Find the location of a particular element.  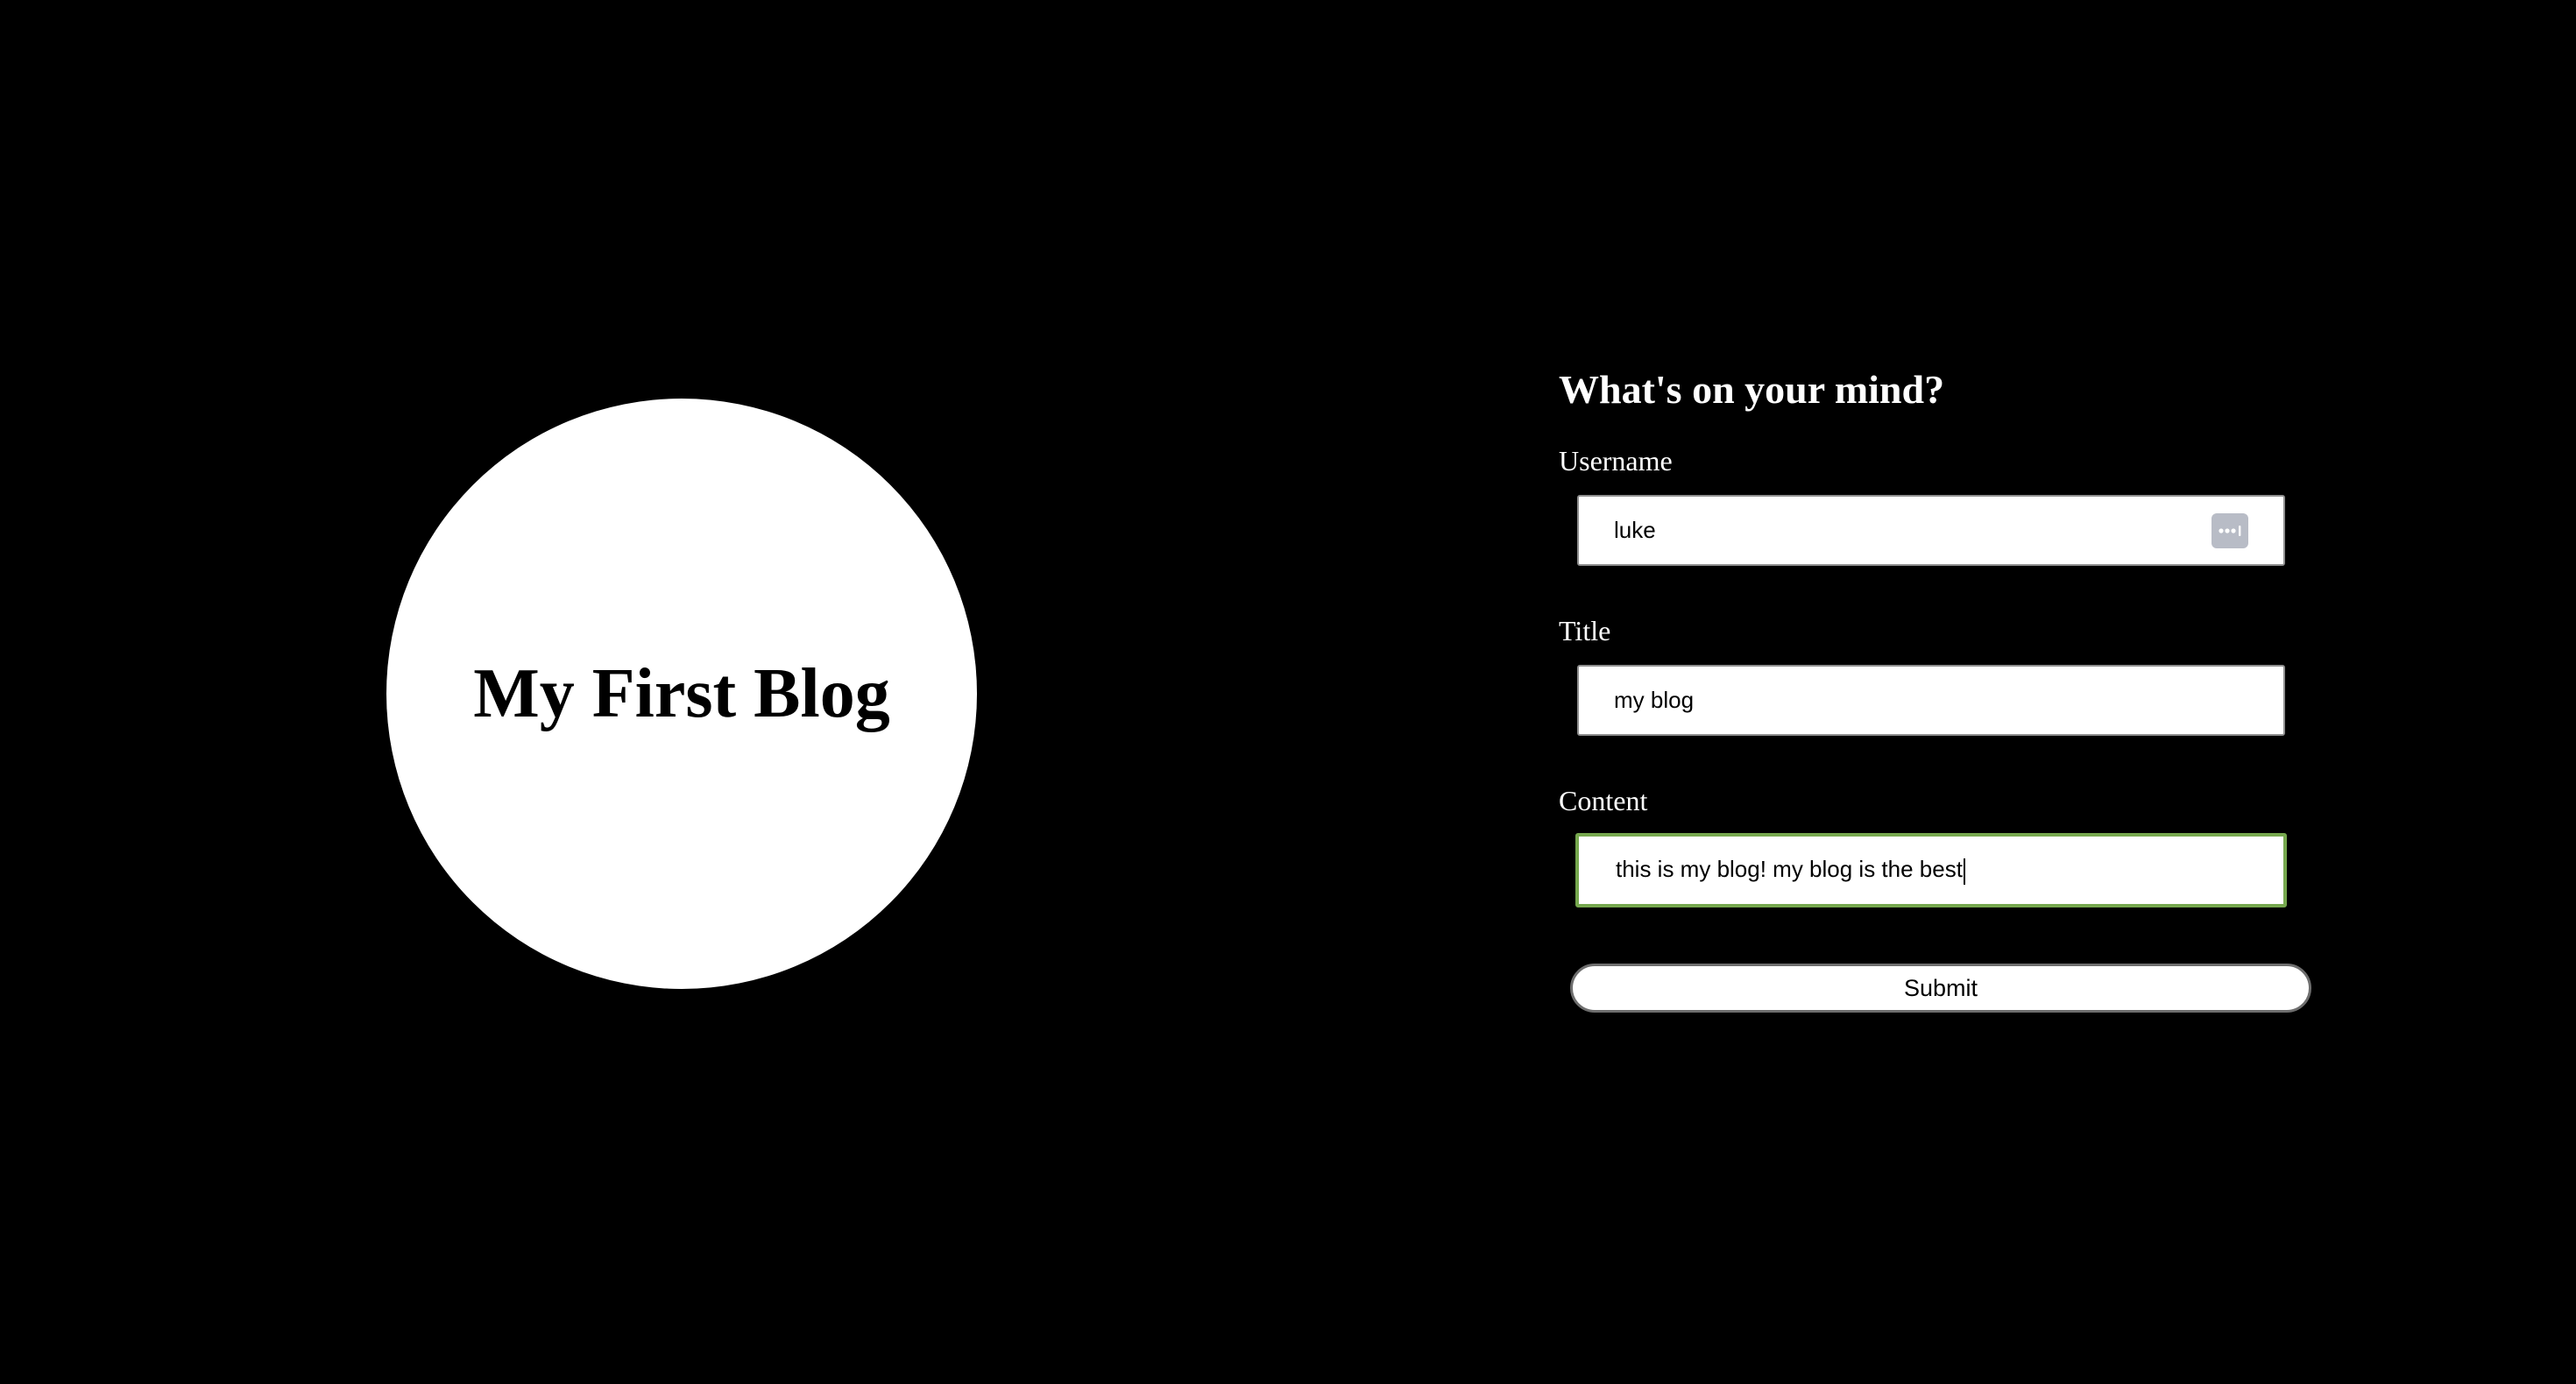

title-input: my blog is located at coordinates (1931, 701).